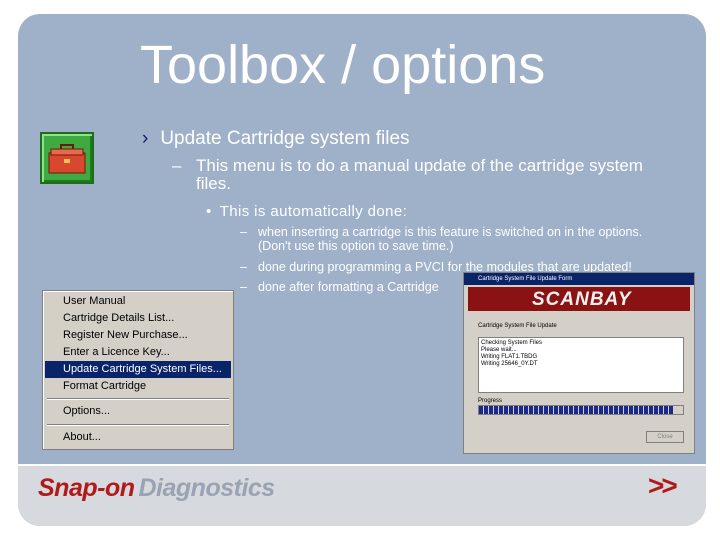  What do you see at coordinates (509, 357) in the screenshot?
I see `log-line: Writing FLAT1.TBDG` at bounding box center [509, 357].